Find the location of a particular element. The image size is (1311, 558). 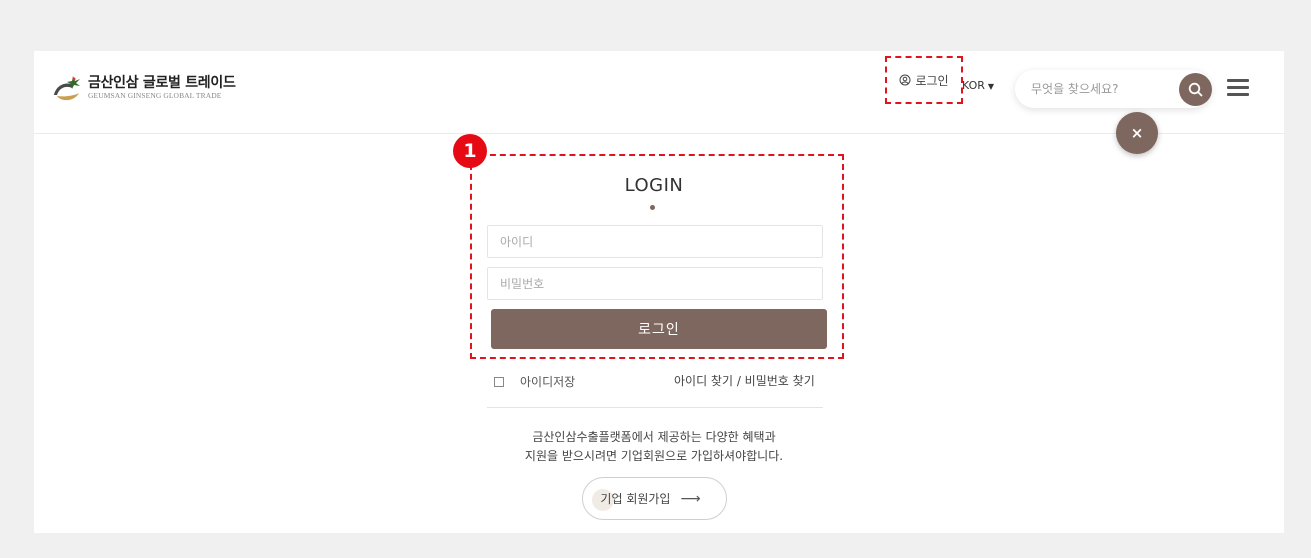

password-input is located at coordinates (655, 283).